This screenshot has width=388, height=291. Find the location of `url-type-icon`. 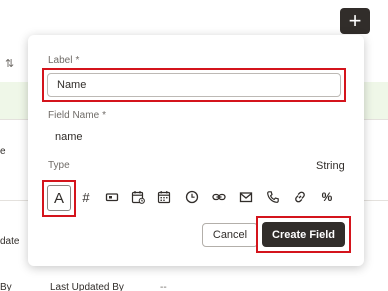

url-type-icon is located at coordinates (300, 197).